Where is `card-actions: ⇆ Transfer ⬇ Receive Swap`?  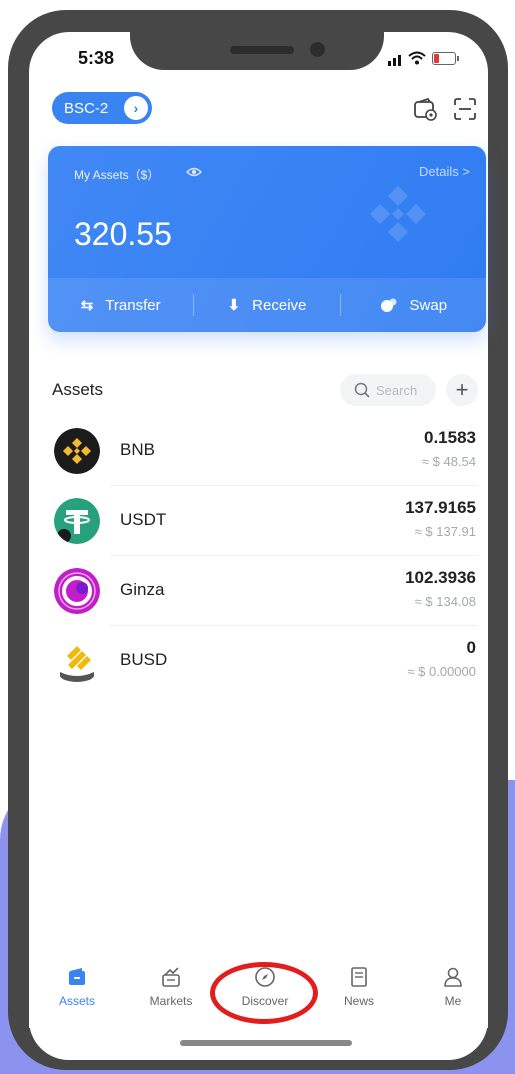 card-actions: ⇆ Transfer ⬇ Receive Swap is located at coordinates (267, 305).